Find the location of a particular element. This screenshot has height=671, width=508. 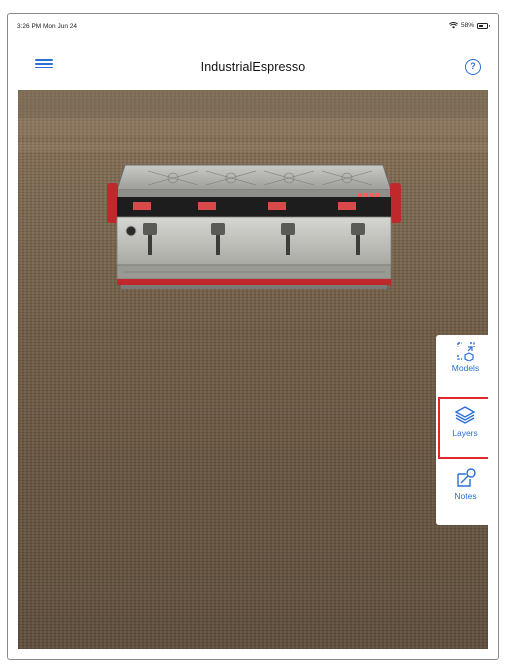

espresso-machine-model is located at coordinates (253, 225).